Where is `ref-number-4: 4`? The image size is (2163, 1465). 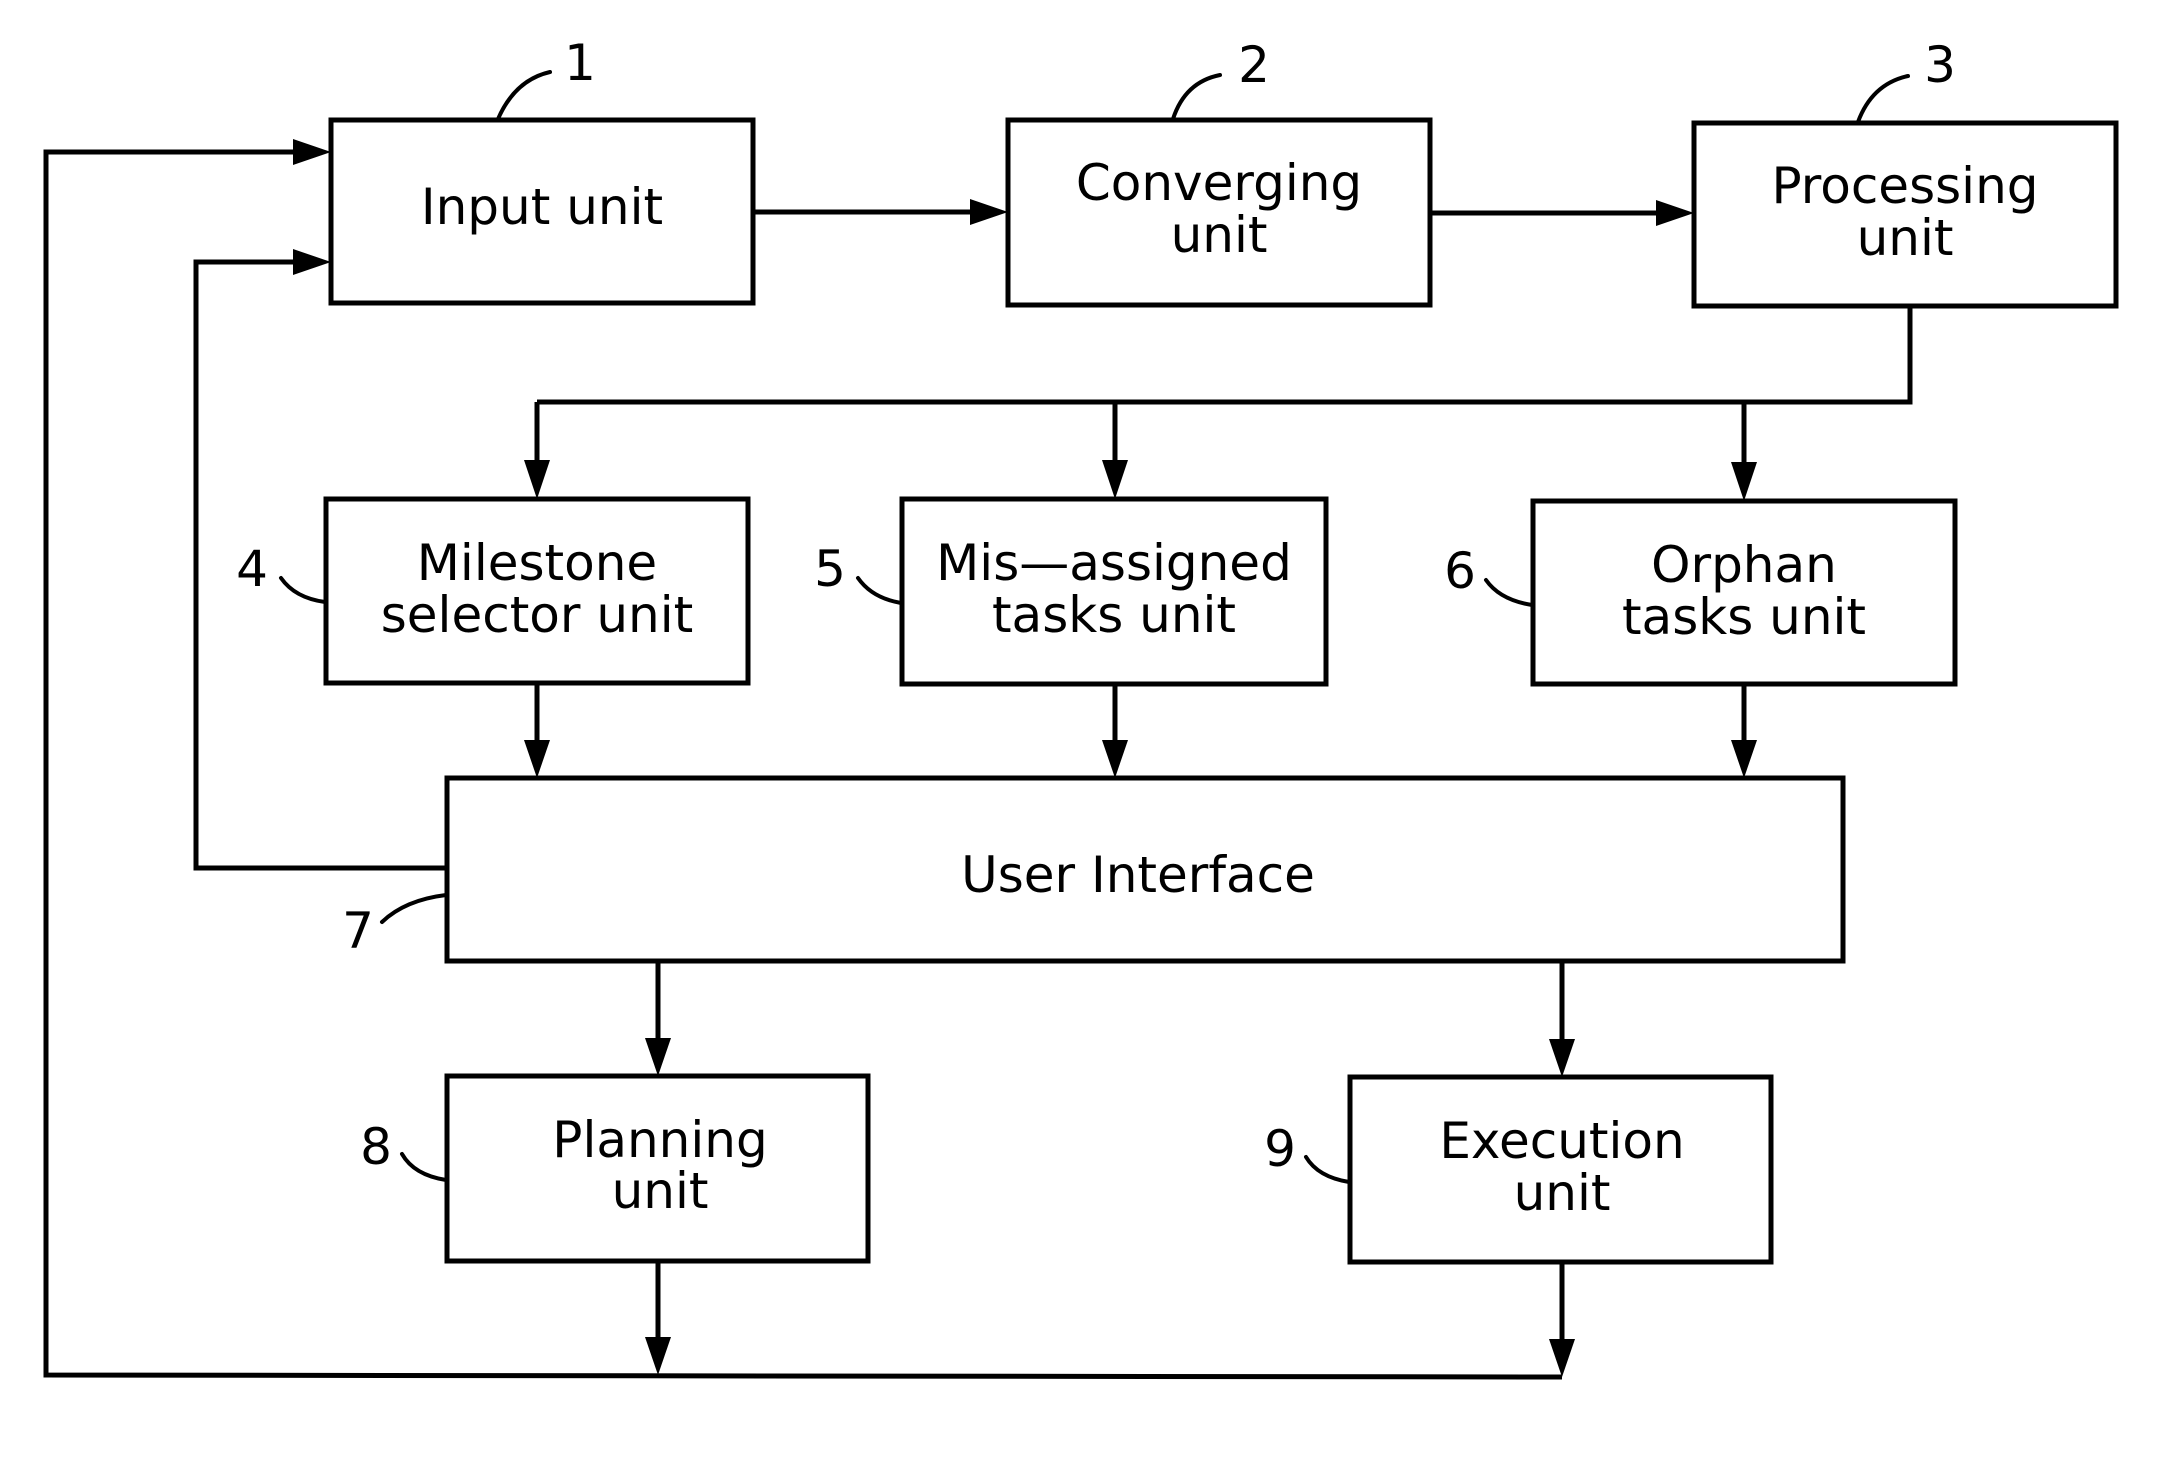 ref-number-4: 4 is located at coordinates (252, 569).